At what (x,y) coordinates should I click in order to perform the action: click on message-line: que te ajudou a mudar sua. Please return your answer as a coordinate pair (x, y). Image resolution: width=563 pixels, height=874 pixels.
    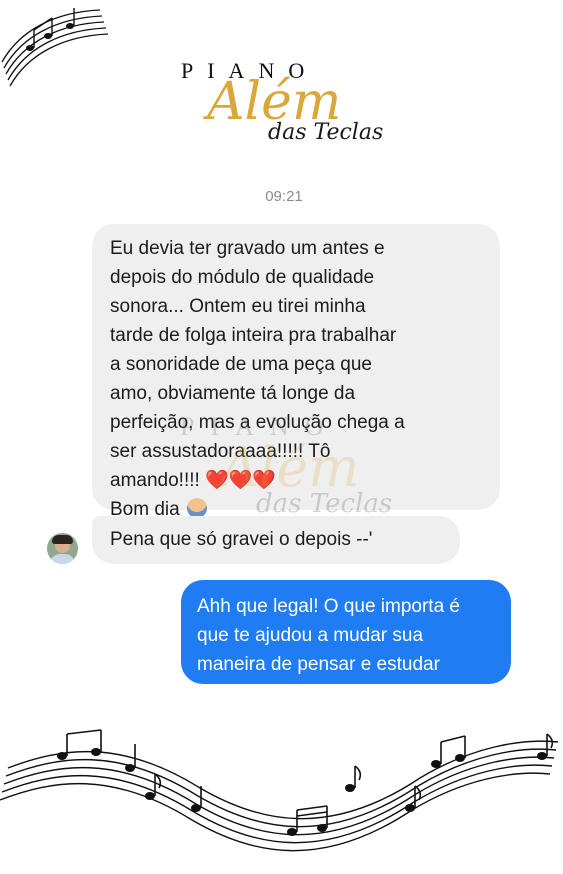
    Looking at the image, I should click on (310, 635).